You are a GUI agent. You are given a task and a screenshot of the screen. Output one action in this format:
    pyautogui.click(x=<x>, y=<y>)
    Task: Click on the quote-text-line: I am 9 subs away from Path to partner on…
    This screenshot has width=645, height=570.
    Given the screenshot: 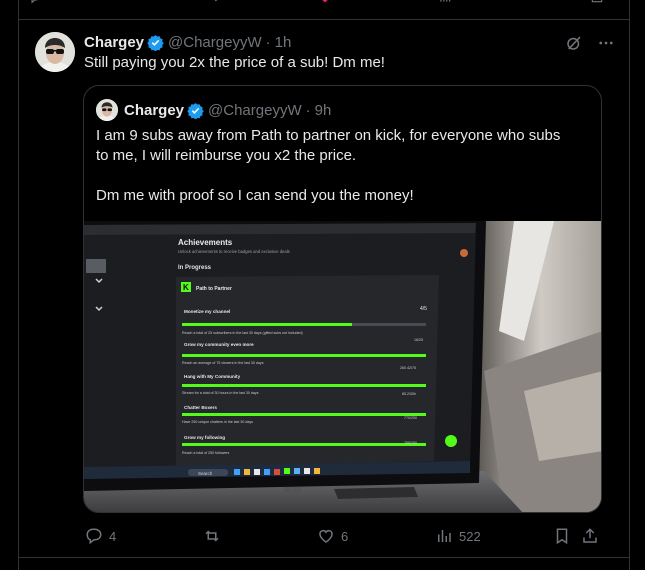 What is the action you would take?
    pyautogui.click(x=328, y=135)
    